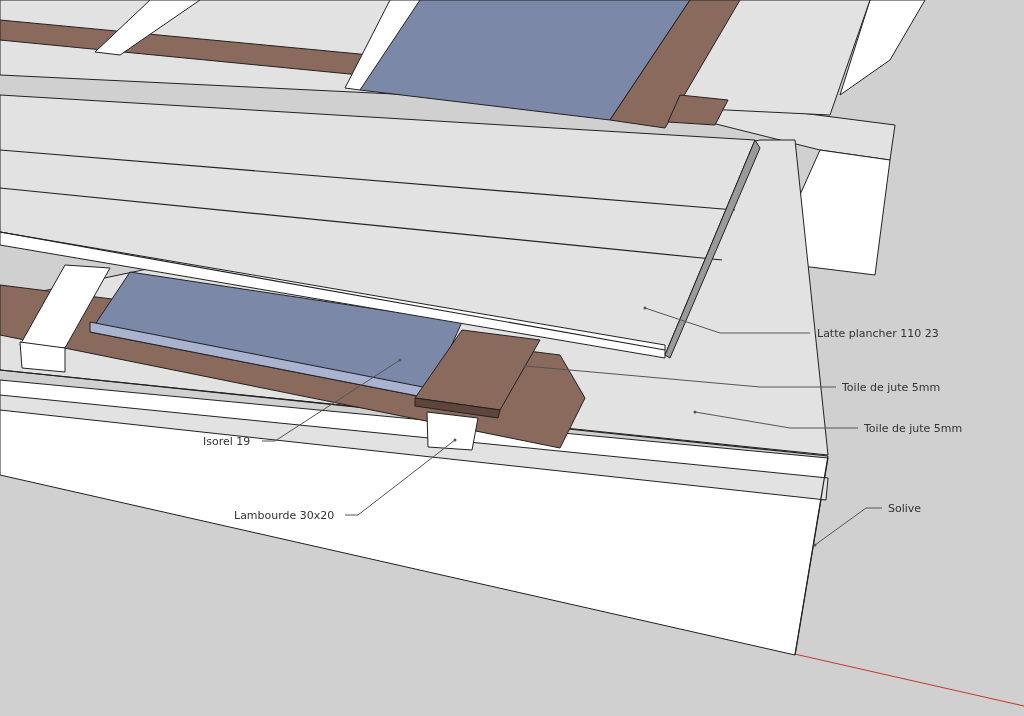  I want to click on leader-line, so click(848, 527).